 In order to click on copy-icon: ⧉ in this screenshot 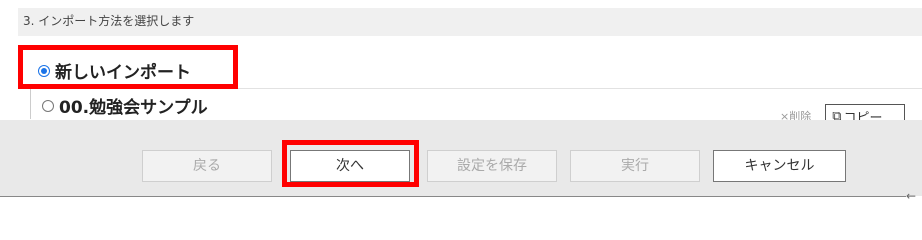, I will do `click(837, 114)`.